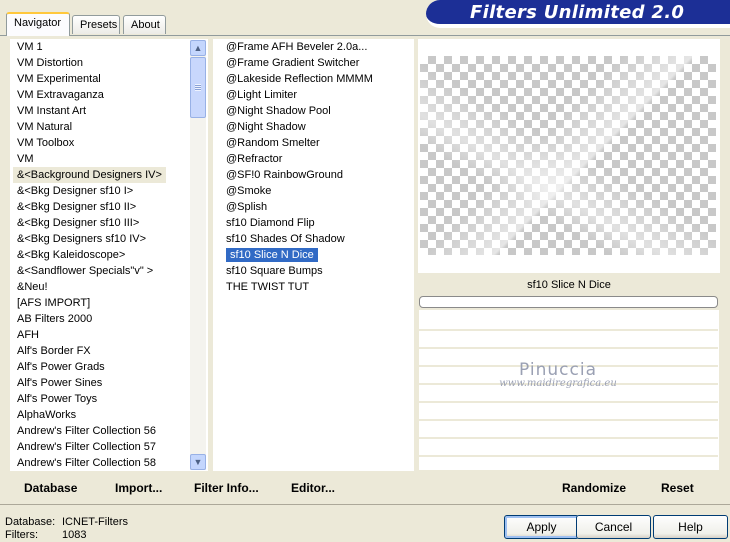 The image size is (730, 542). Describe the element at coordinates (101, 159) in the screenshot. I see `category-list-item: VM` at that location.